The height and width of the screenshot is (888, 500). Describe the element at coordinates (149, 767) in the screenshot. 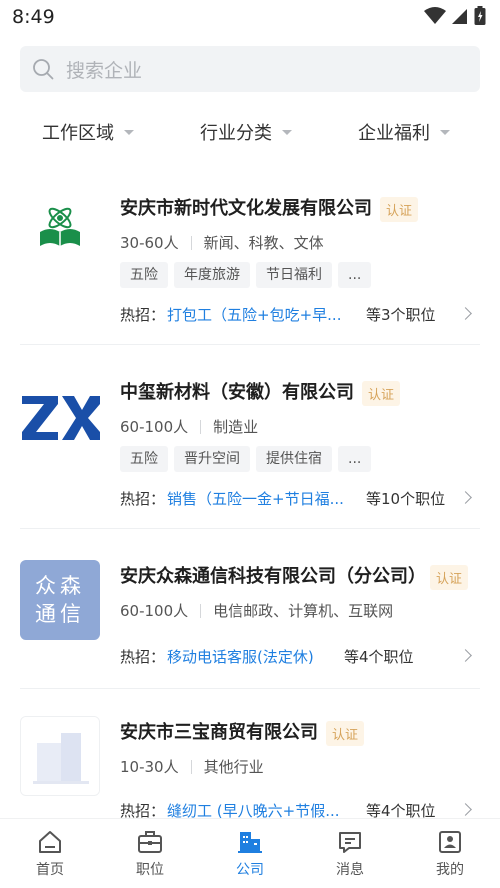

I see `company-size: 10-30人` at that location.